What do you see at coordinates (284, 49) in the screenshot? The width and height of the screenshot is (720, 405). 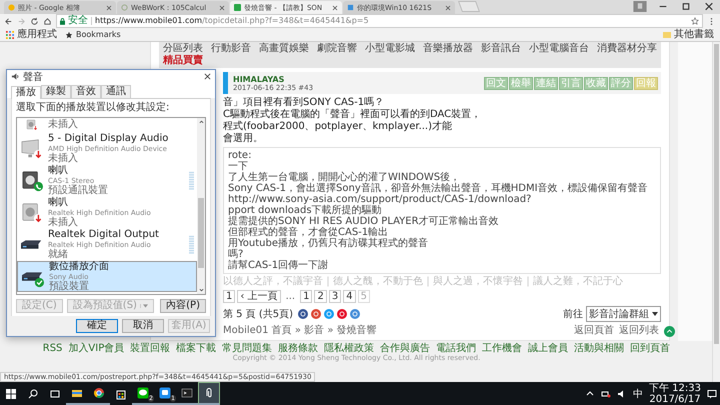 I see `nav-link: 高畫質娛樂` at bounding box center [284, 49].